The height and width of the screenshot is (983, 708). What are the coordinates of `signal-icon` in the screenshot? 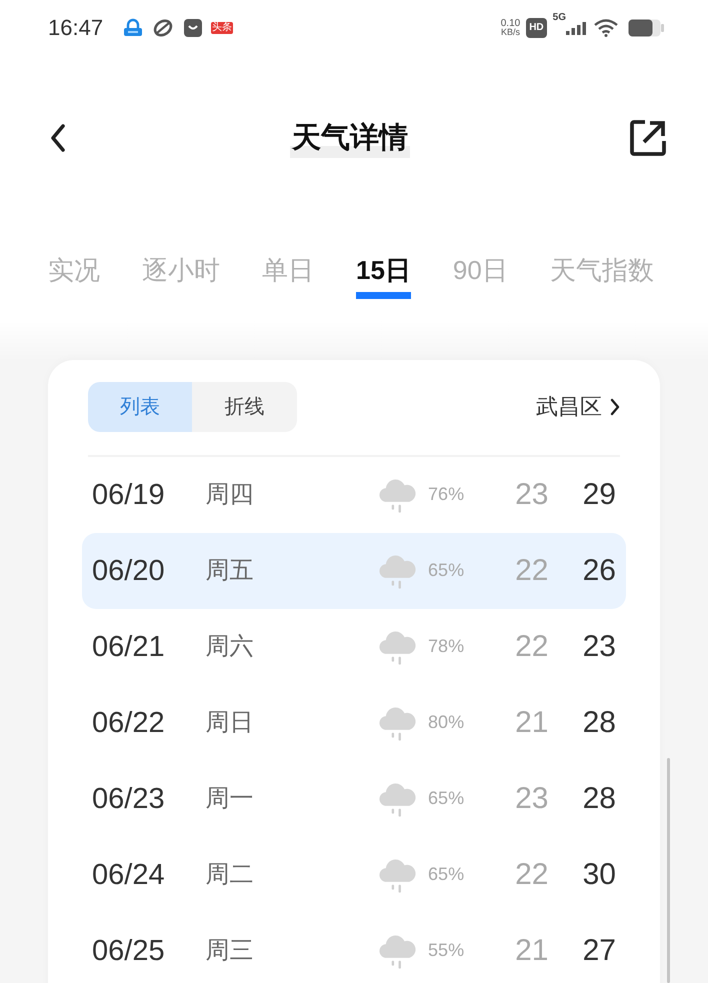 It's located at (576, 28).